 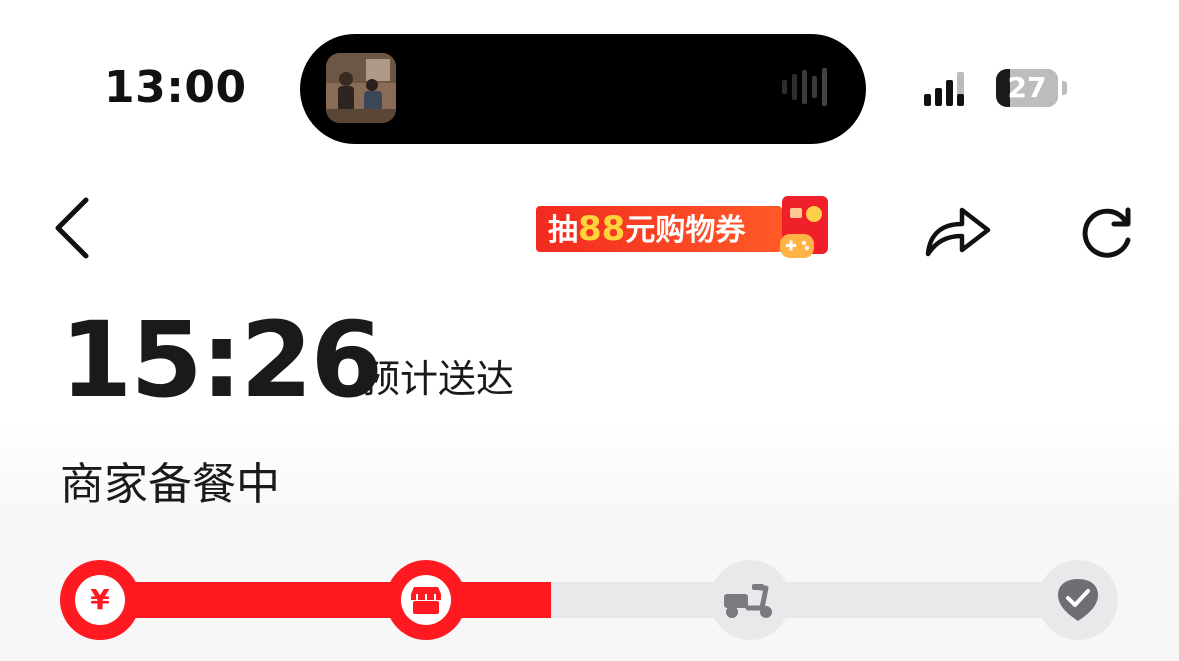 What do you see at coordinates (170, 484) in the screenshot?
I see `order-status: 商家备餐中` at bounding box center [170, 484].